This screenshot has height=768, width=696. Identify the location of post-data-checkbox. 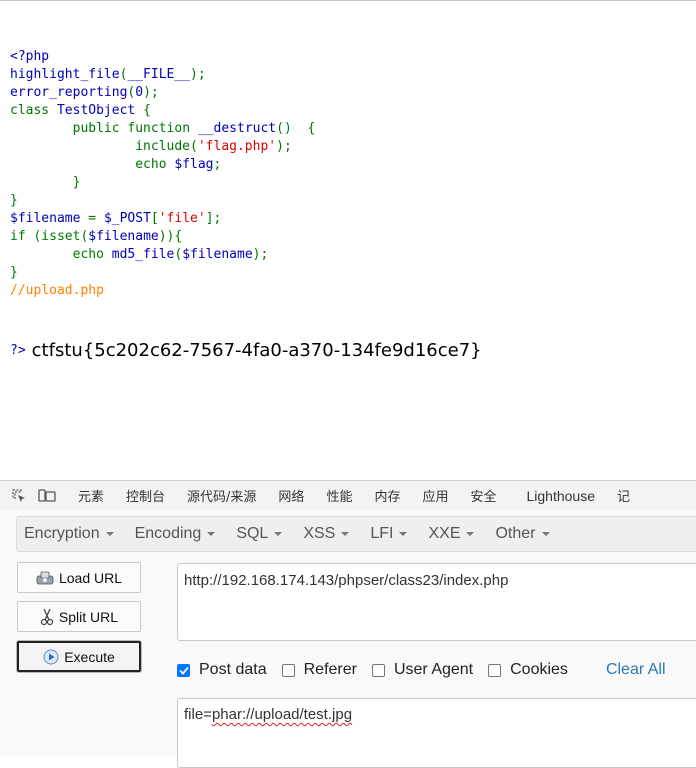
(183, 670).